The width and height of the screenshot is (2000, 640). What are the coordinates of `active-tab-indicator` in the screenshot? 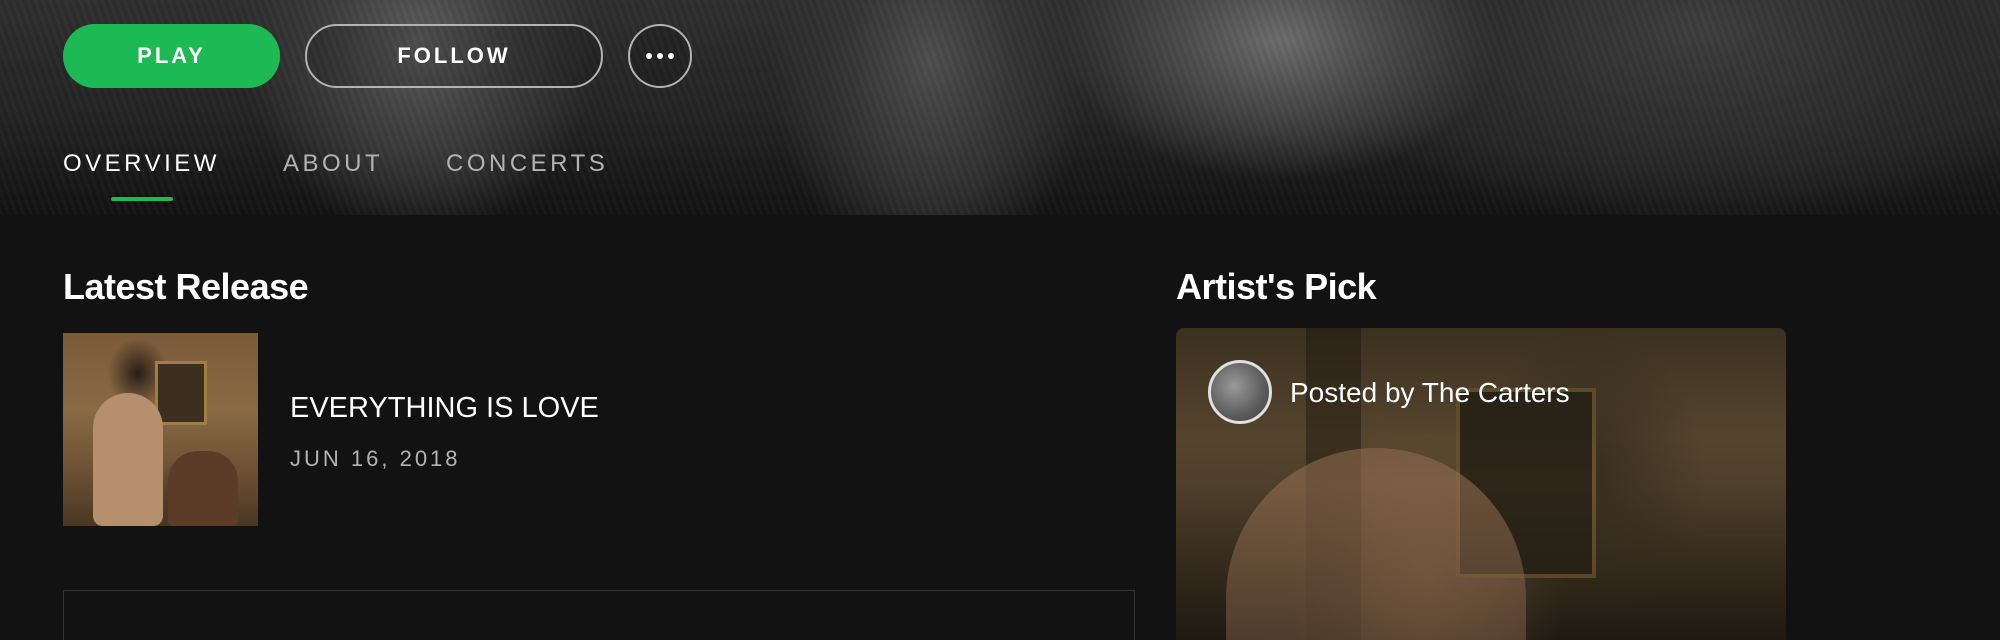 It's located at (142, 199).